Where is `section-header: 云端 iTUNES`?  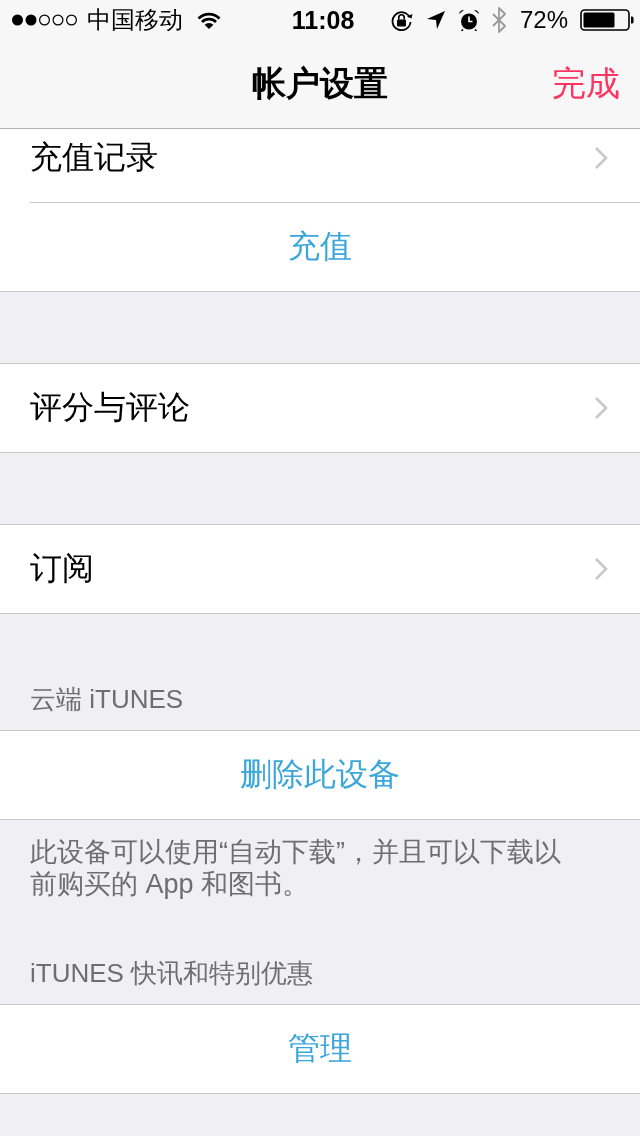 section-header: 云端 iTUNES is located at coordinates (107, 699).